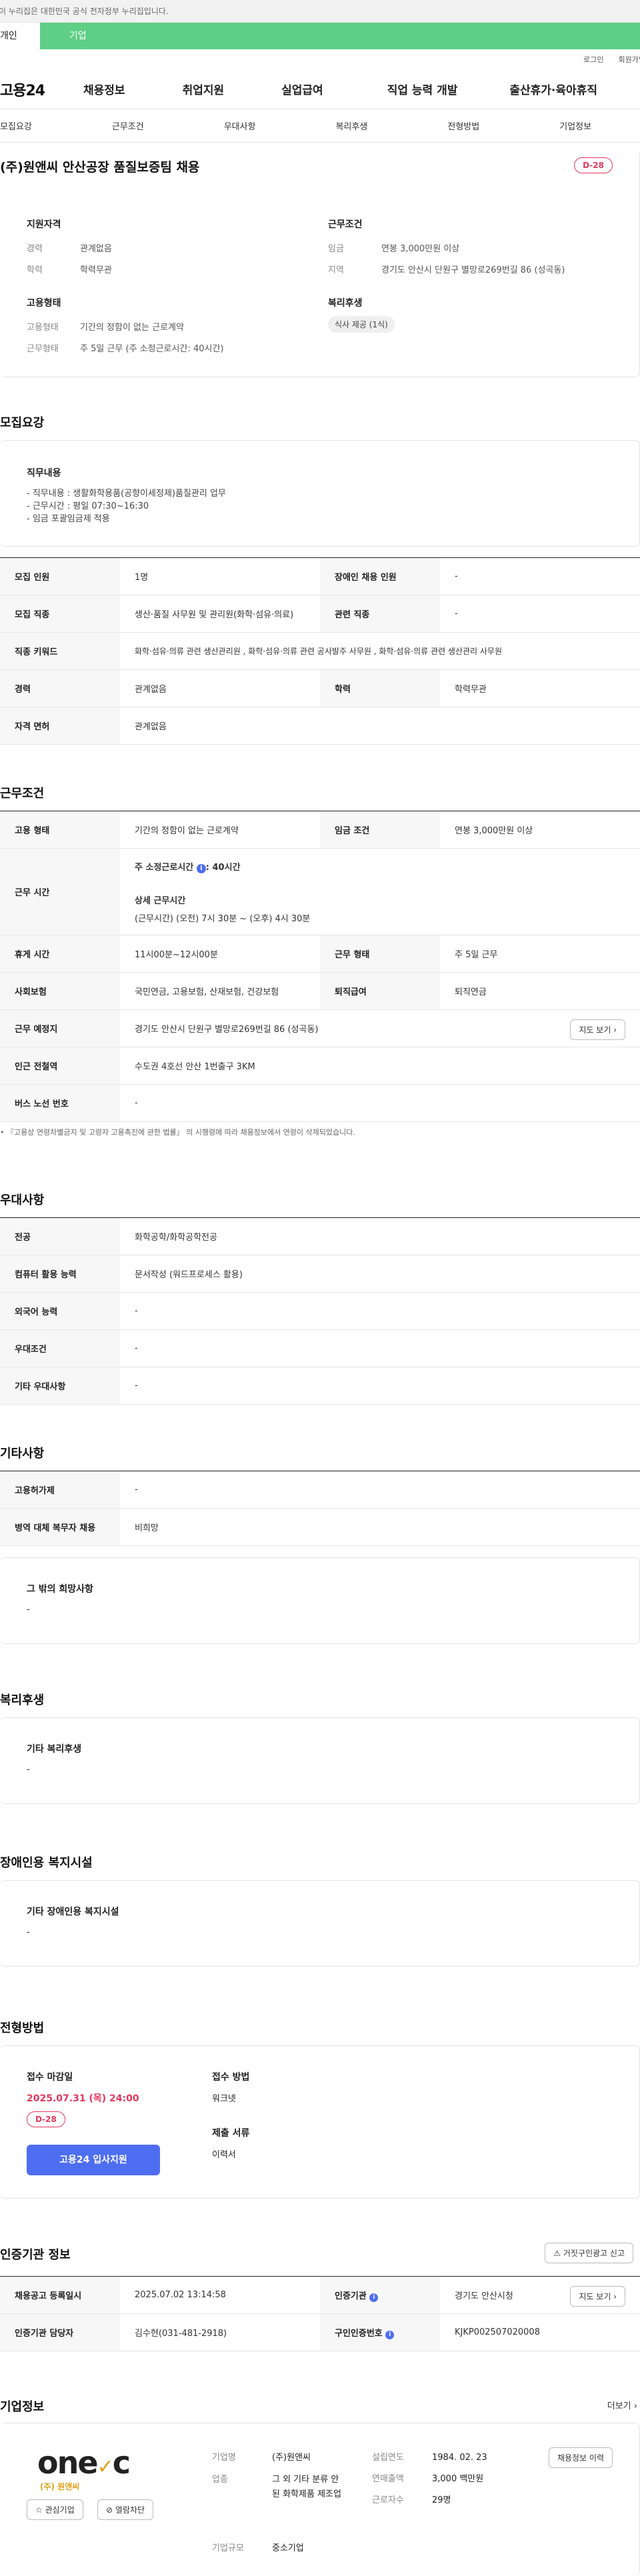 Image resolution: width=640 pixels, height=2576 pixels. Describe the element at coordinates (575, 125) in the screenshot. I see `tab-company: 기업정보` at that location.